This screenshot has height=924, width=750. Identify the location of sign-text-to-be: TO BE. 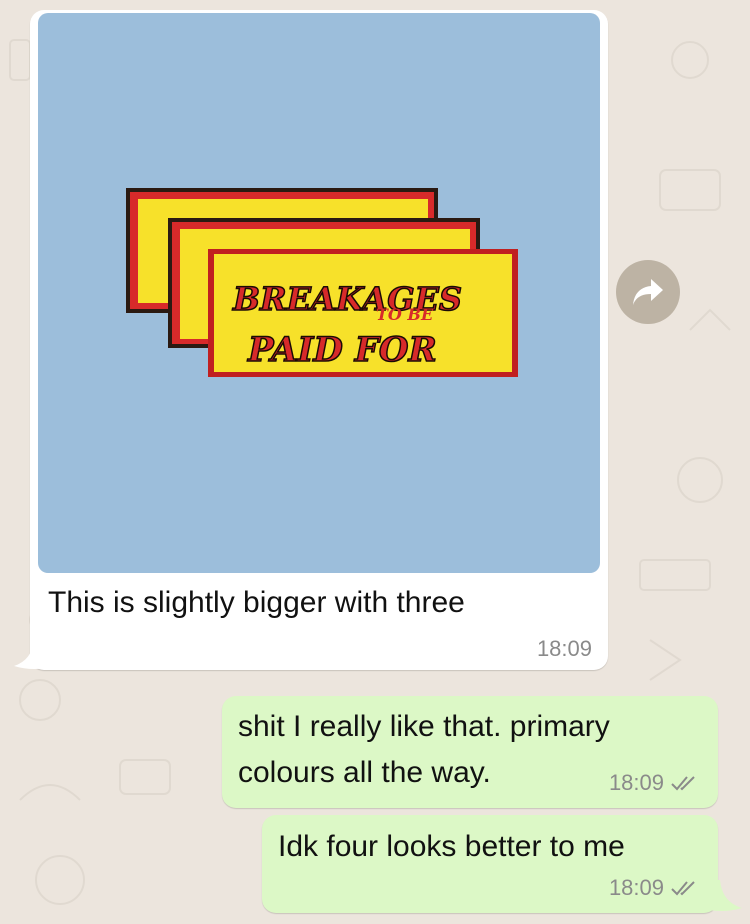
(405, 314).